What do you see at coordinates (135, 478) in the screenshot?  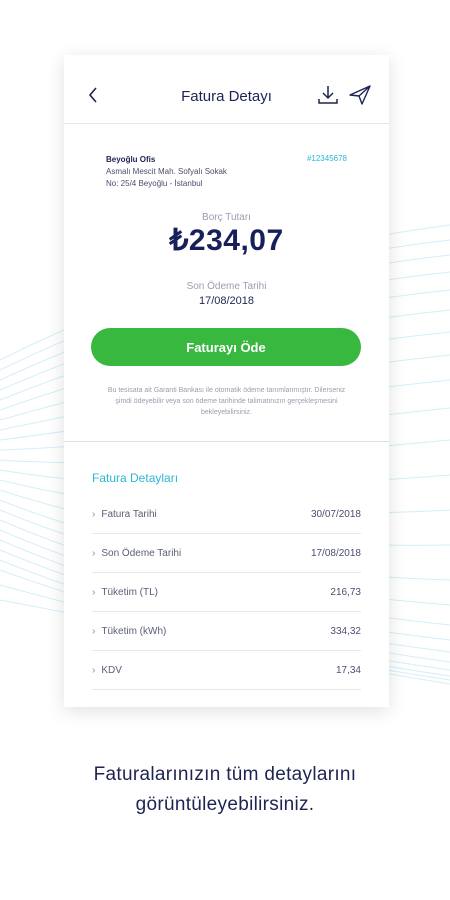 I see `details-title: Fatura Detayları` at bounding box center [135, 478].